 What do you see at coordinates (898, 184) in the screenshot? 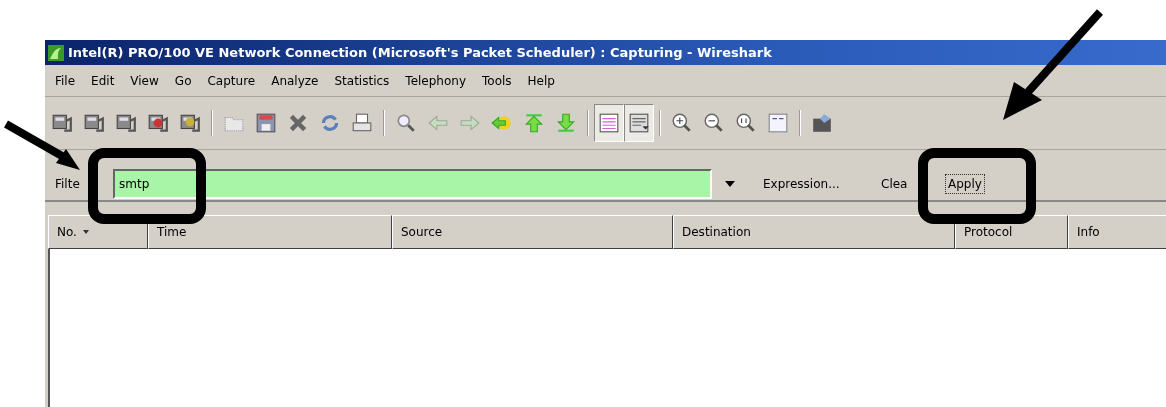
I see `clear-button: Clea` at bounding box center [898, 184].